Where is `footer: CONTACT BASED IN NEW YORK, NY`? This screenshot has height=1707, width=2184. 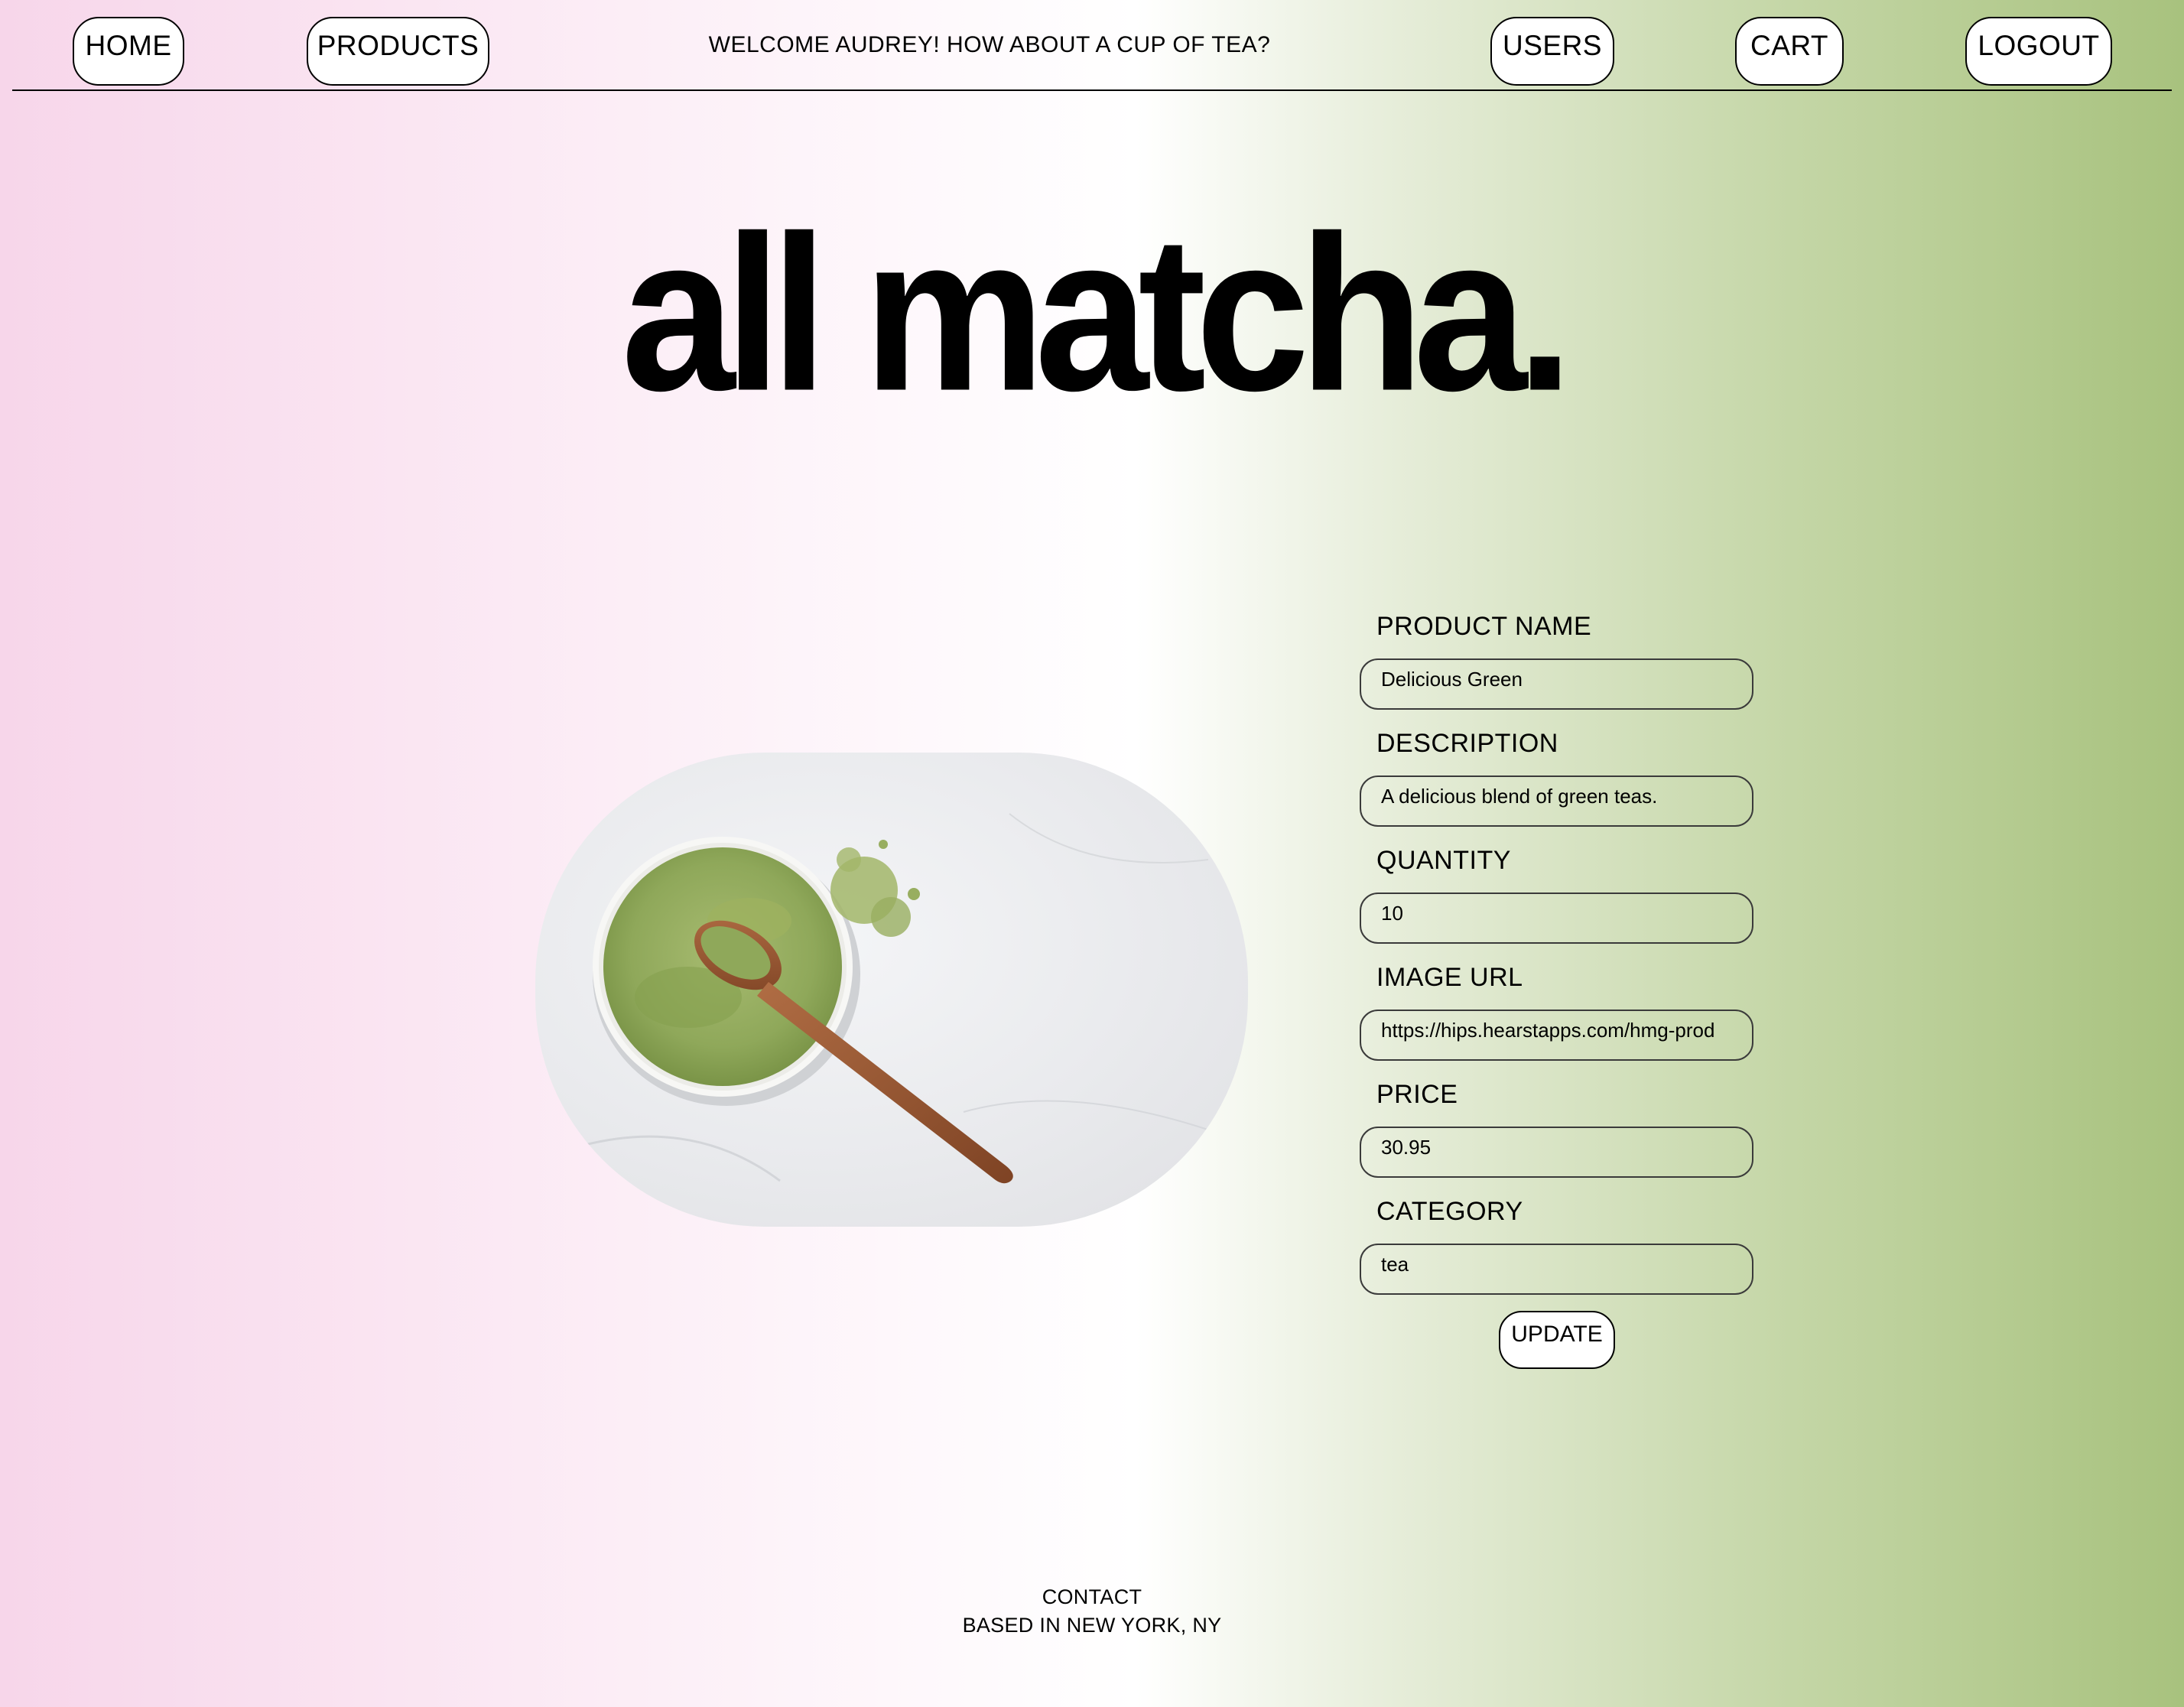
footer: CONTACT BASED IN NEW YORK, NY is located at coordinates (1092, 1611).